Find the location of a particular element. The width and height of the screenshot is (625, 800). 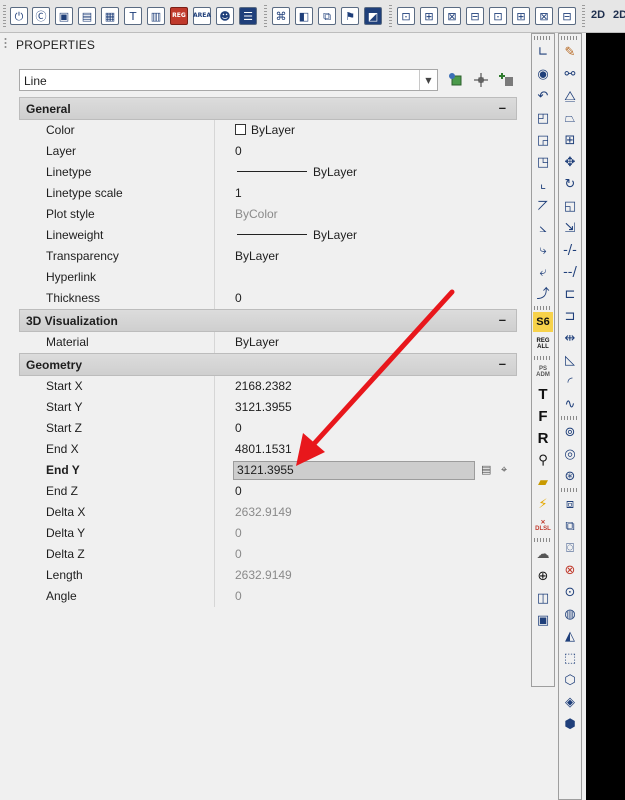

window-icon: ◩ is located at coordinates (373, 16).